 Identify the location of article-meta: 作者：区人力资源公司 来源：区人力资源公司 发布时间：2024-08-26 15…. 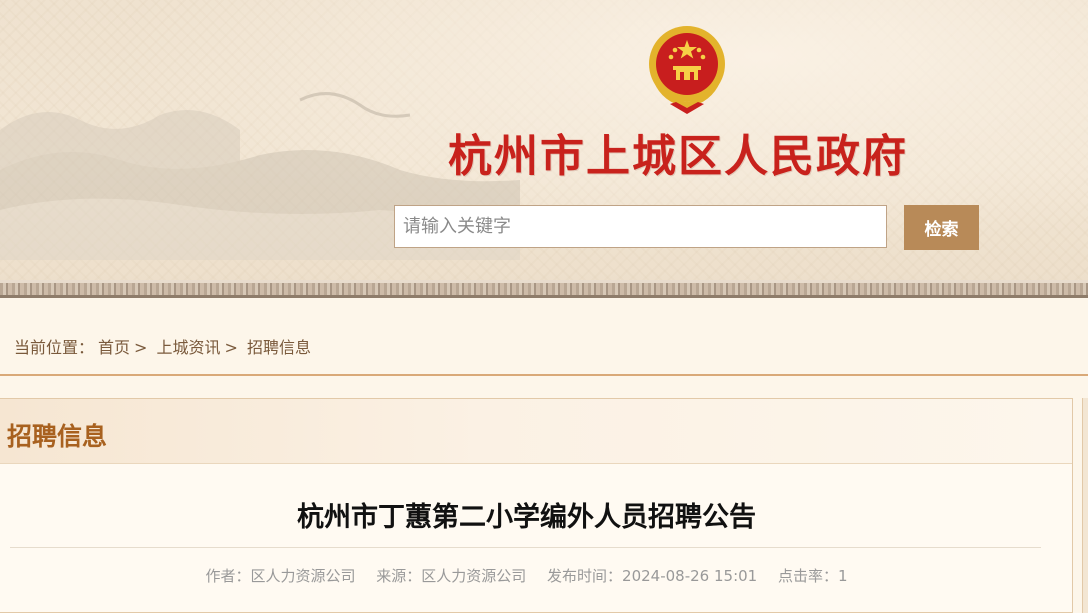
(526, 575).